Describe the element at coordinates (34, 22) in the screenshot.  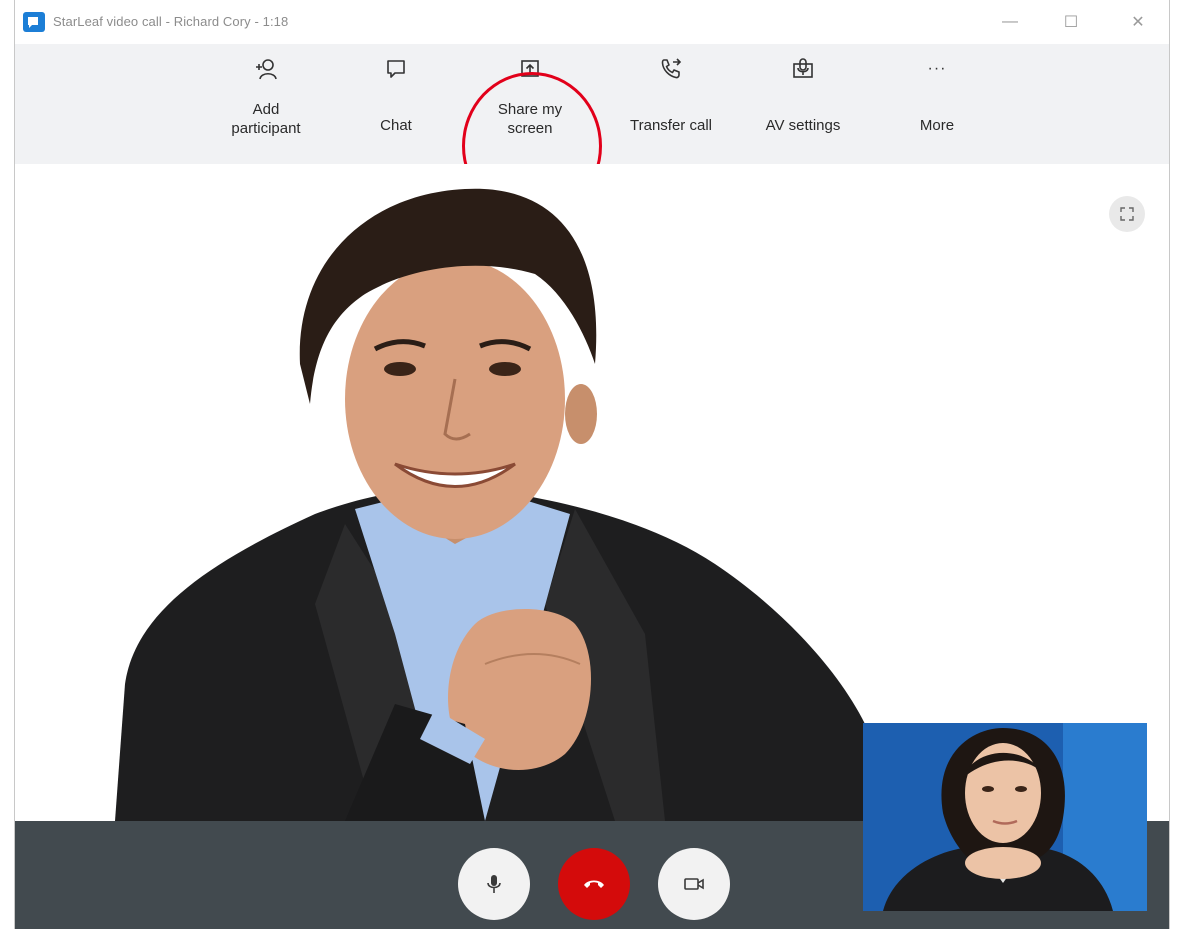
I see `starleaf-app-icon` at that location.